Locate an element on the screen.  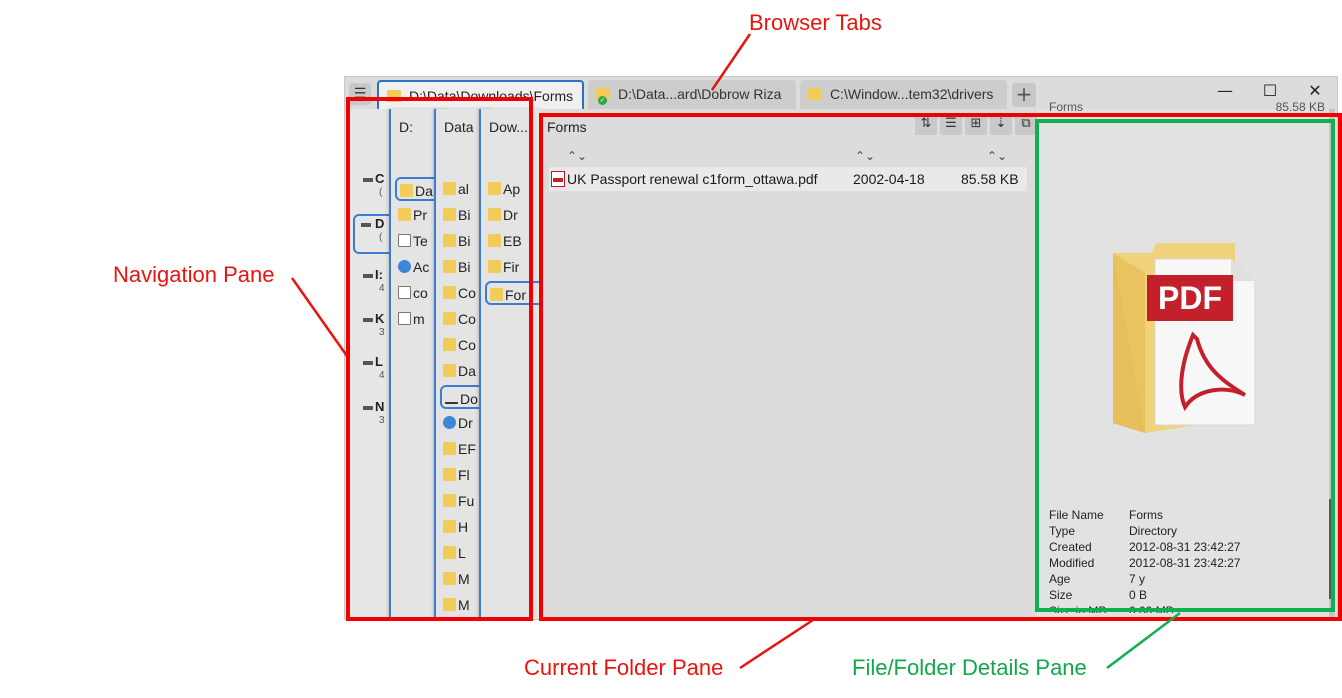
tab-dobrow-riza: ✓ D:\Data...ard\Dobrow Riza is located at coordinates (692, 94).